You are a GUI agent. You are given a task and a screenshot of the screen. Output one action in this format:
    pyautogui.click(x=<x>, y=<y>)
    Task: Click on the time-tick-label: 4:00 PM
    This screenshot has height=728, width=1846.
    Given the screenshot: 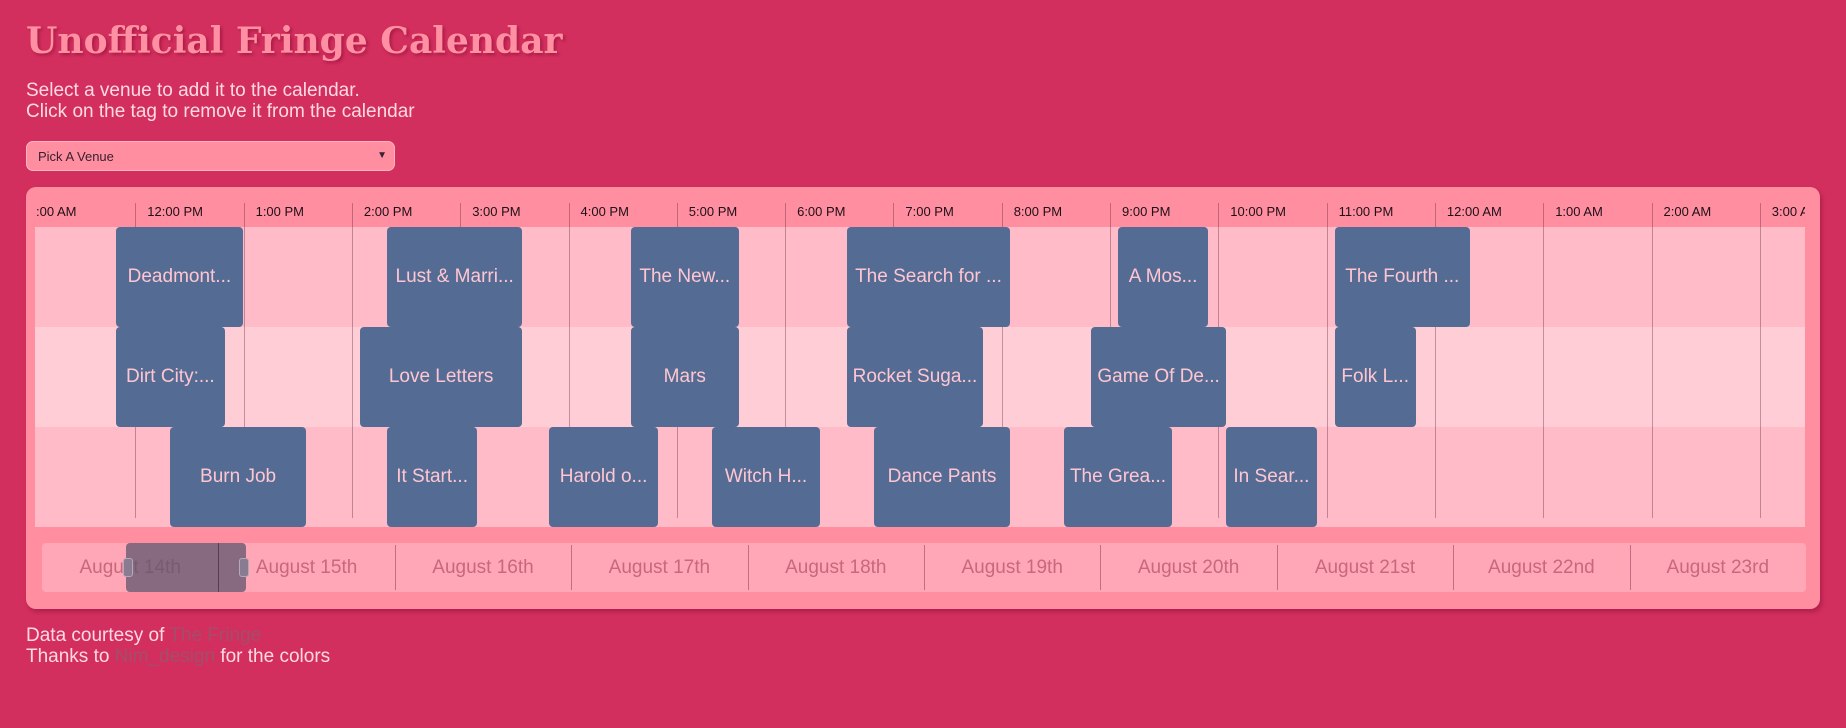 What is the action you would take?
    pyautogui.click(x=604, y=211)
    